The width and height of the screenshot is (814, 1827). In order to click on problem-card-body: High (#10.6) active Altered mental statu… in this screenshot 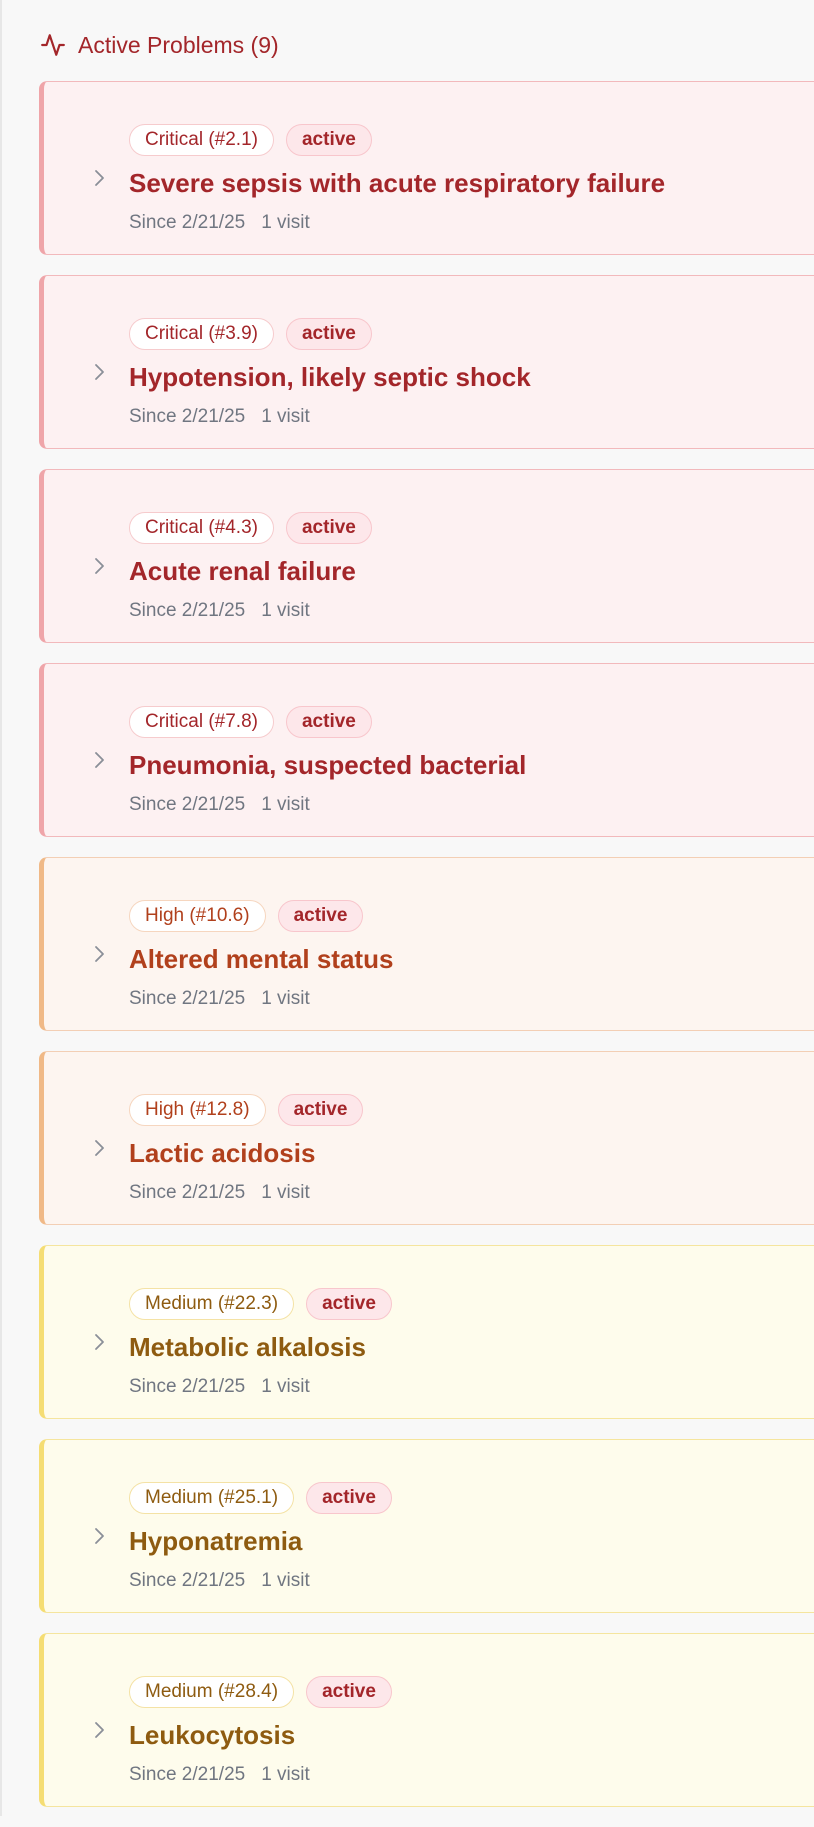, I will do `click(471, 955)`.